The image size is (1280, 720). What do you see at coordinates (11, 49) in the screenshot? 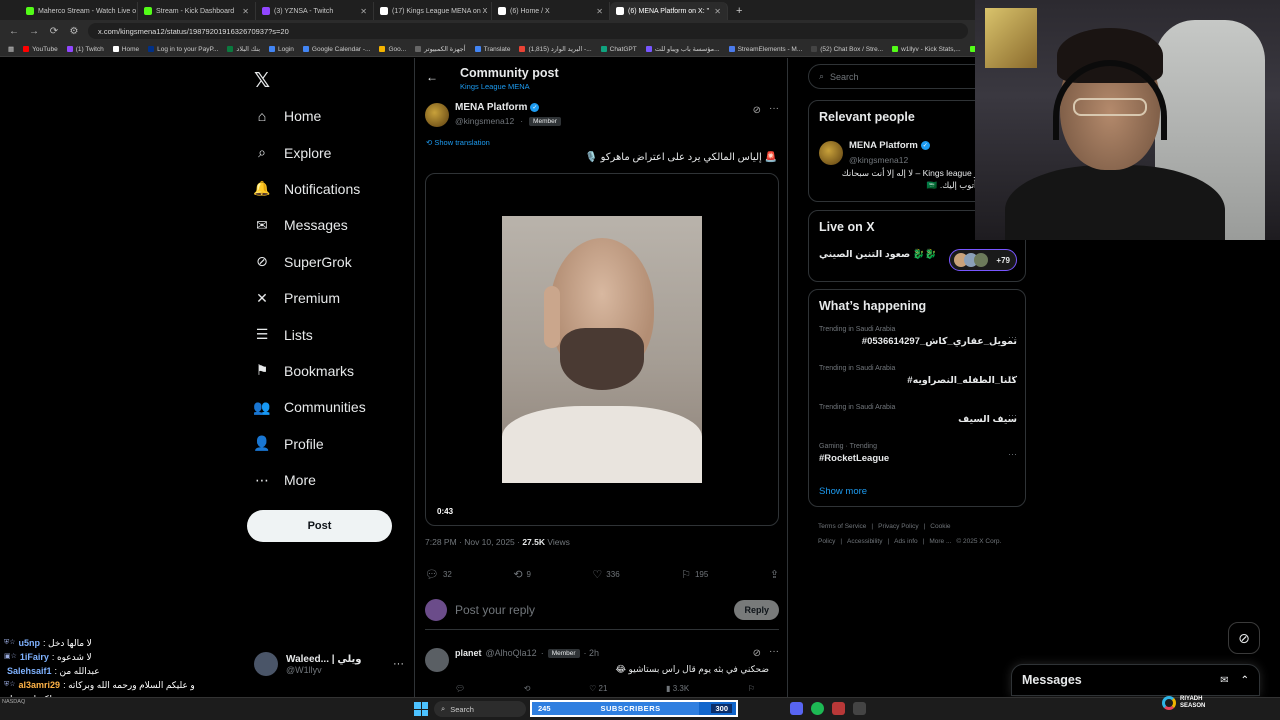
I see `apps-icon: ▦` at bounding box center [11, 49].